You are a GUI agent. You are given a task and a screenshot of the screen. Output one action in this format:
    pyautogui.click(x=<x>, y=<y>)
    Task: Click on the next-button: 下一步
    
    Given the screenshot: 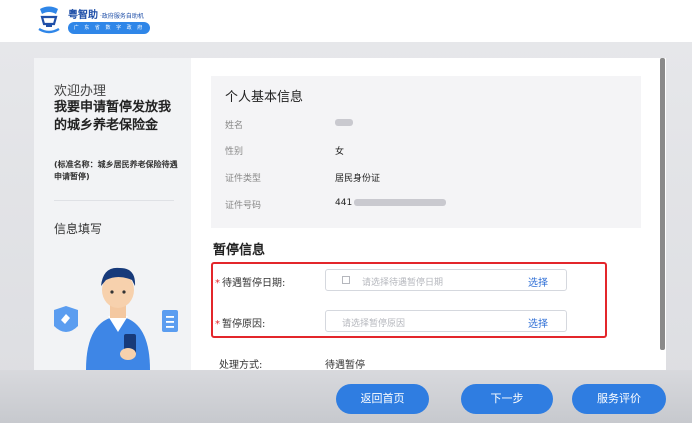 What is the action you would take?
    pyautogui.click(x=507, y=399)
    